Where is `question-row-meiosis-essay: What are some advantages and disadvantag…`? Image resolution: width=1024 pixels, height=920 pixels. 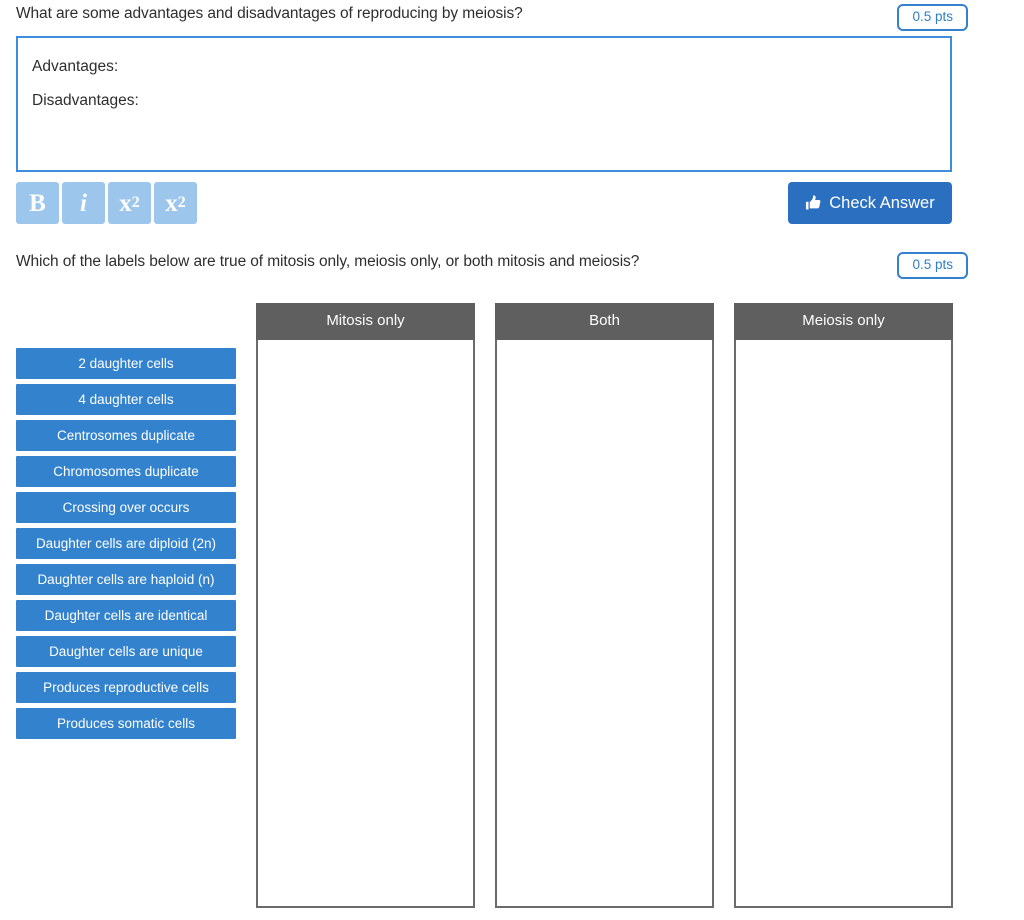
question-row-meiosis-essay: What are some advantages and disadvantag… is located at coordinates (512, 17).